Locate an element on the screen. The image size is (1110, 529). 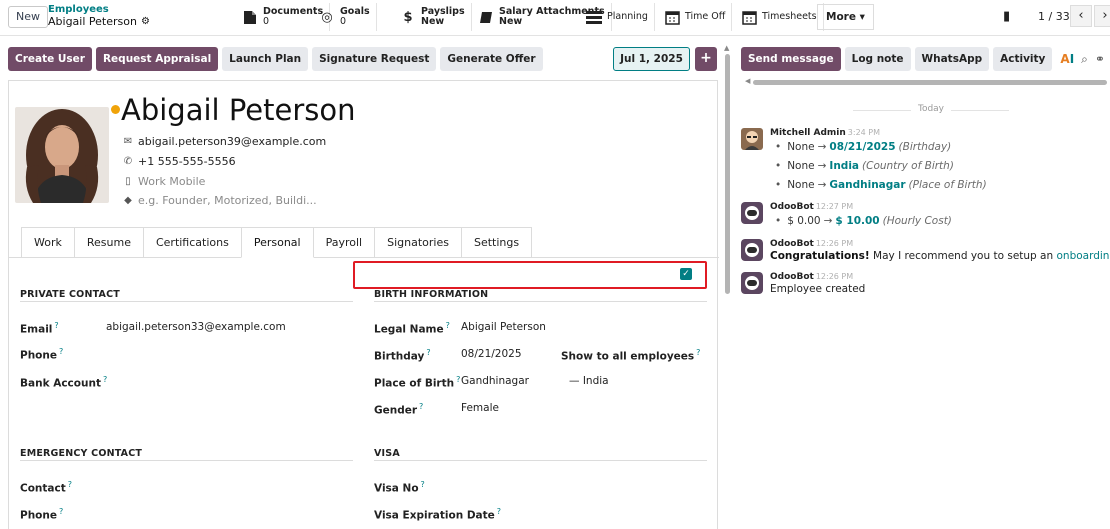
place-of-birth-field: Gandhinagar is located at coordinates (495, 381).